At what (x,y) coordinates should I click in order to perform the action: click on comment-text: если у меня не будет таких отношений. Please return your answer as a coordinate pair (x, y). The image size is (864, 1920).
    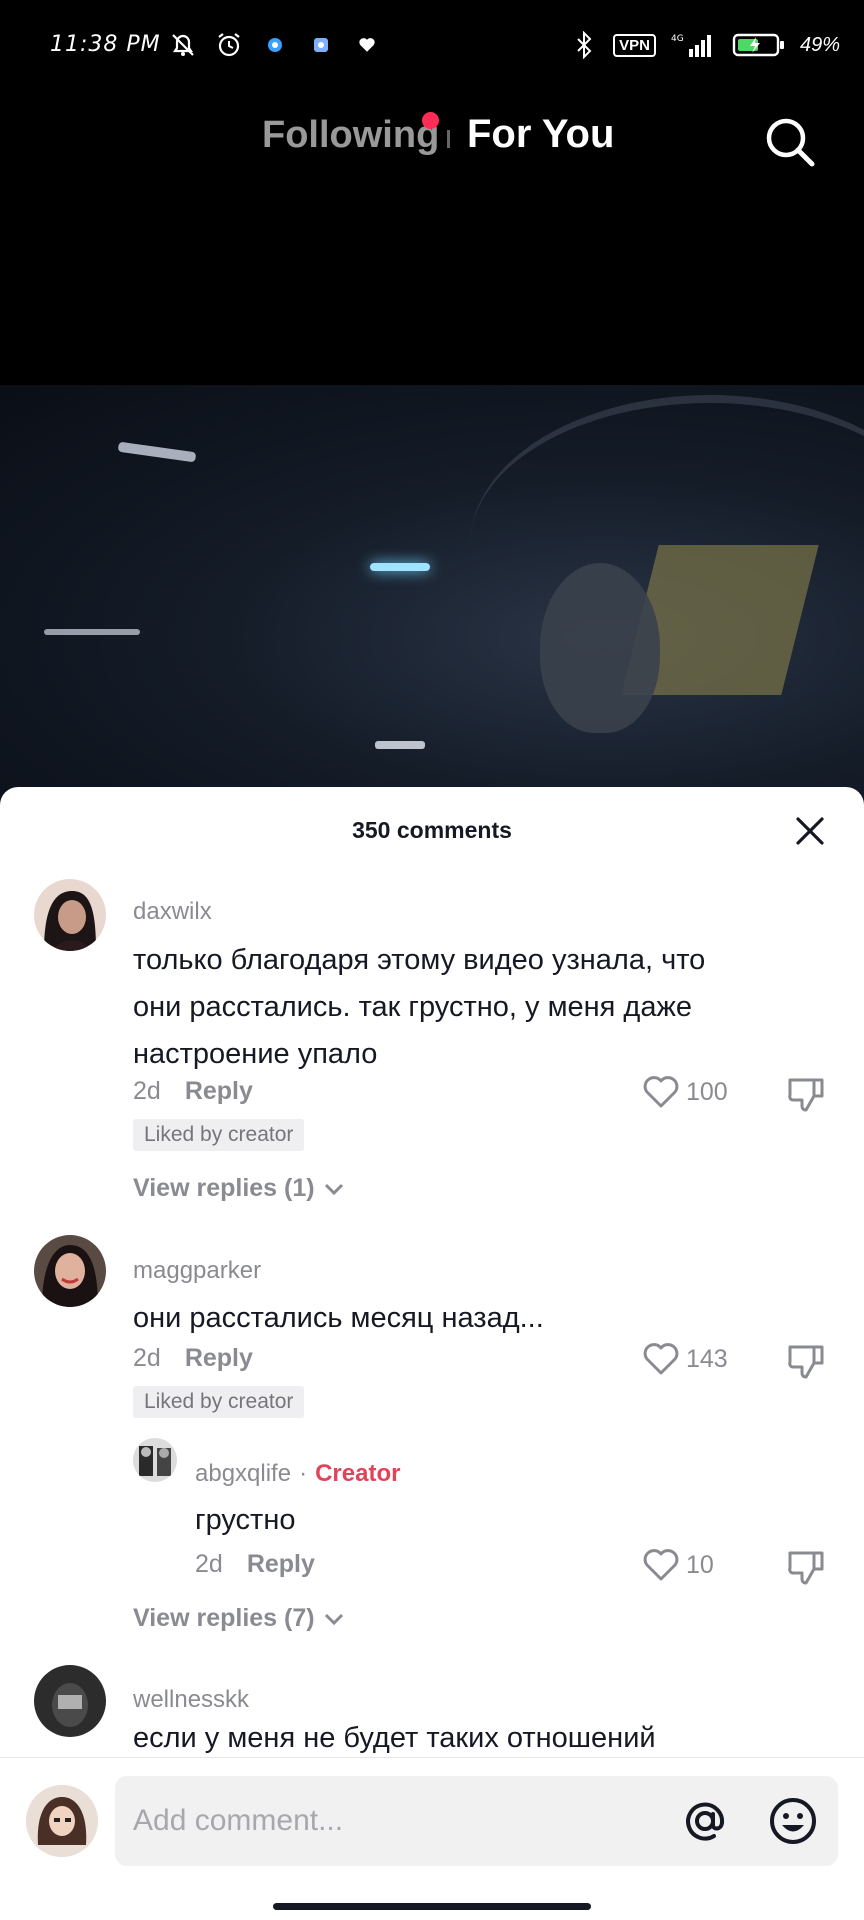
    Looking at the image, I should click on (394, 1738).